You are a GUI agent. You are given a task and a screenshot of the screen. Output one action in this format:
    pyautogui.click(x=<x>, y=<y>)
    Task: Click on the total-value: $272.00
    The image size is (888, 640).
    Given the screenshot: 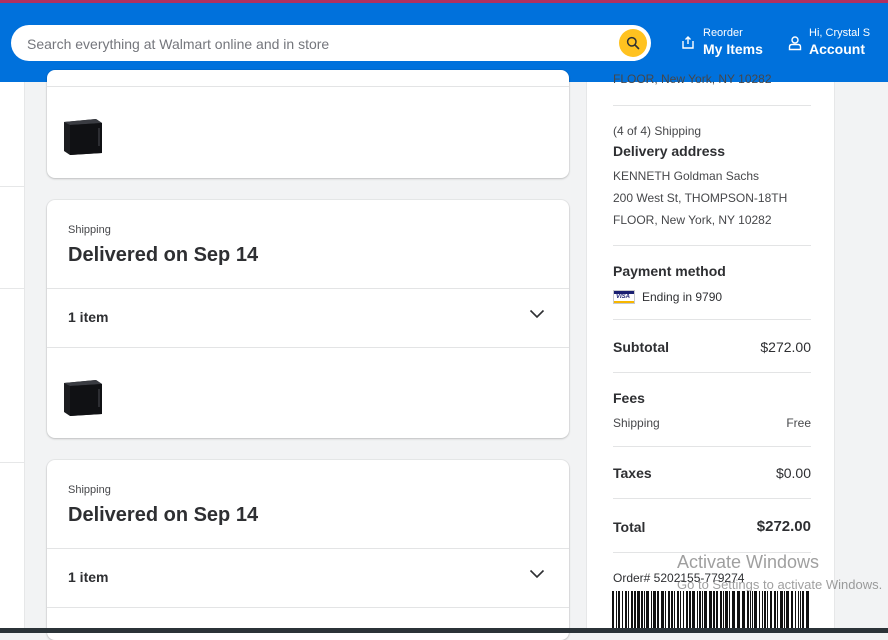 What is the action you would take?
    pyautogui.click(x=783, y=526)
    